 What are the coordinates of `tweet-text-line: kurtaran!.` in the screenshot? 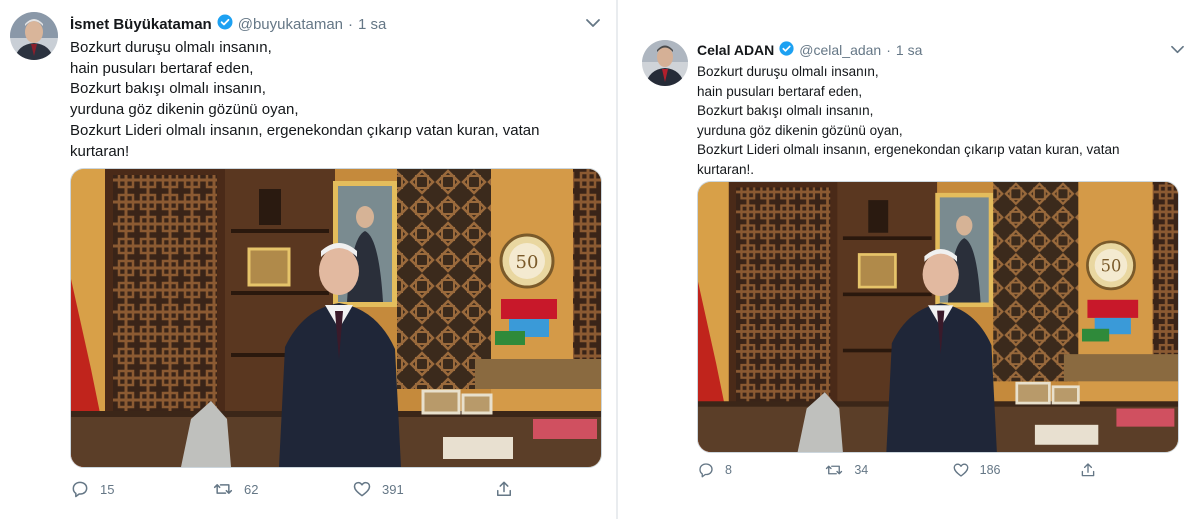 It's located at (726, 169).